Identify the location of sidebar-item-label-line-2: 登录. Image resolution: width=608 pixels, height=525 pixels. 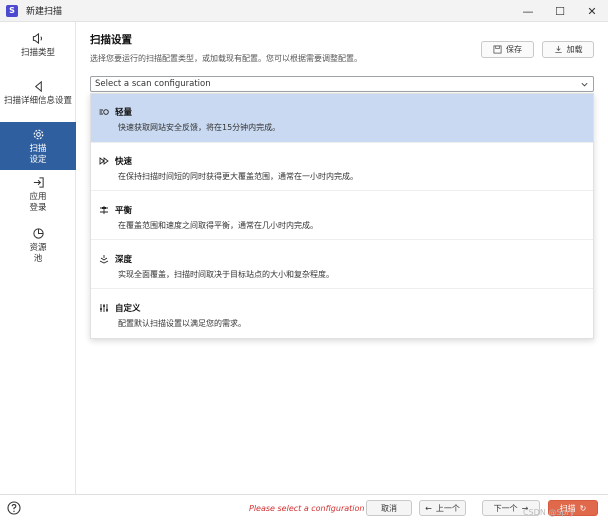
(38, 208).